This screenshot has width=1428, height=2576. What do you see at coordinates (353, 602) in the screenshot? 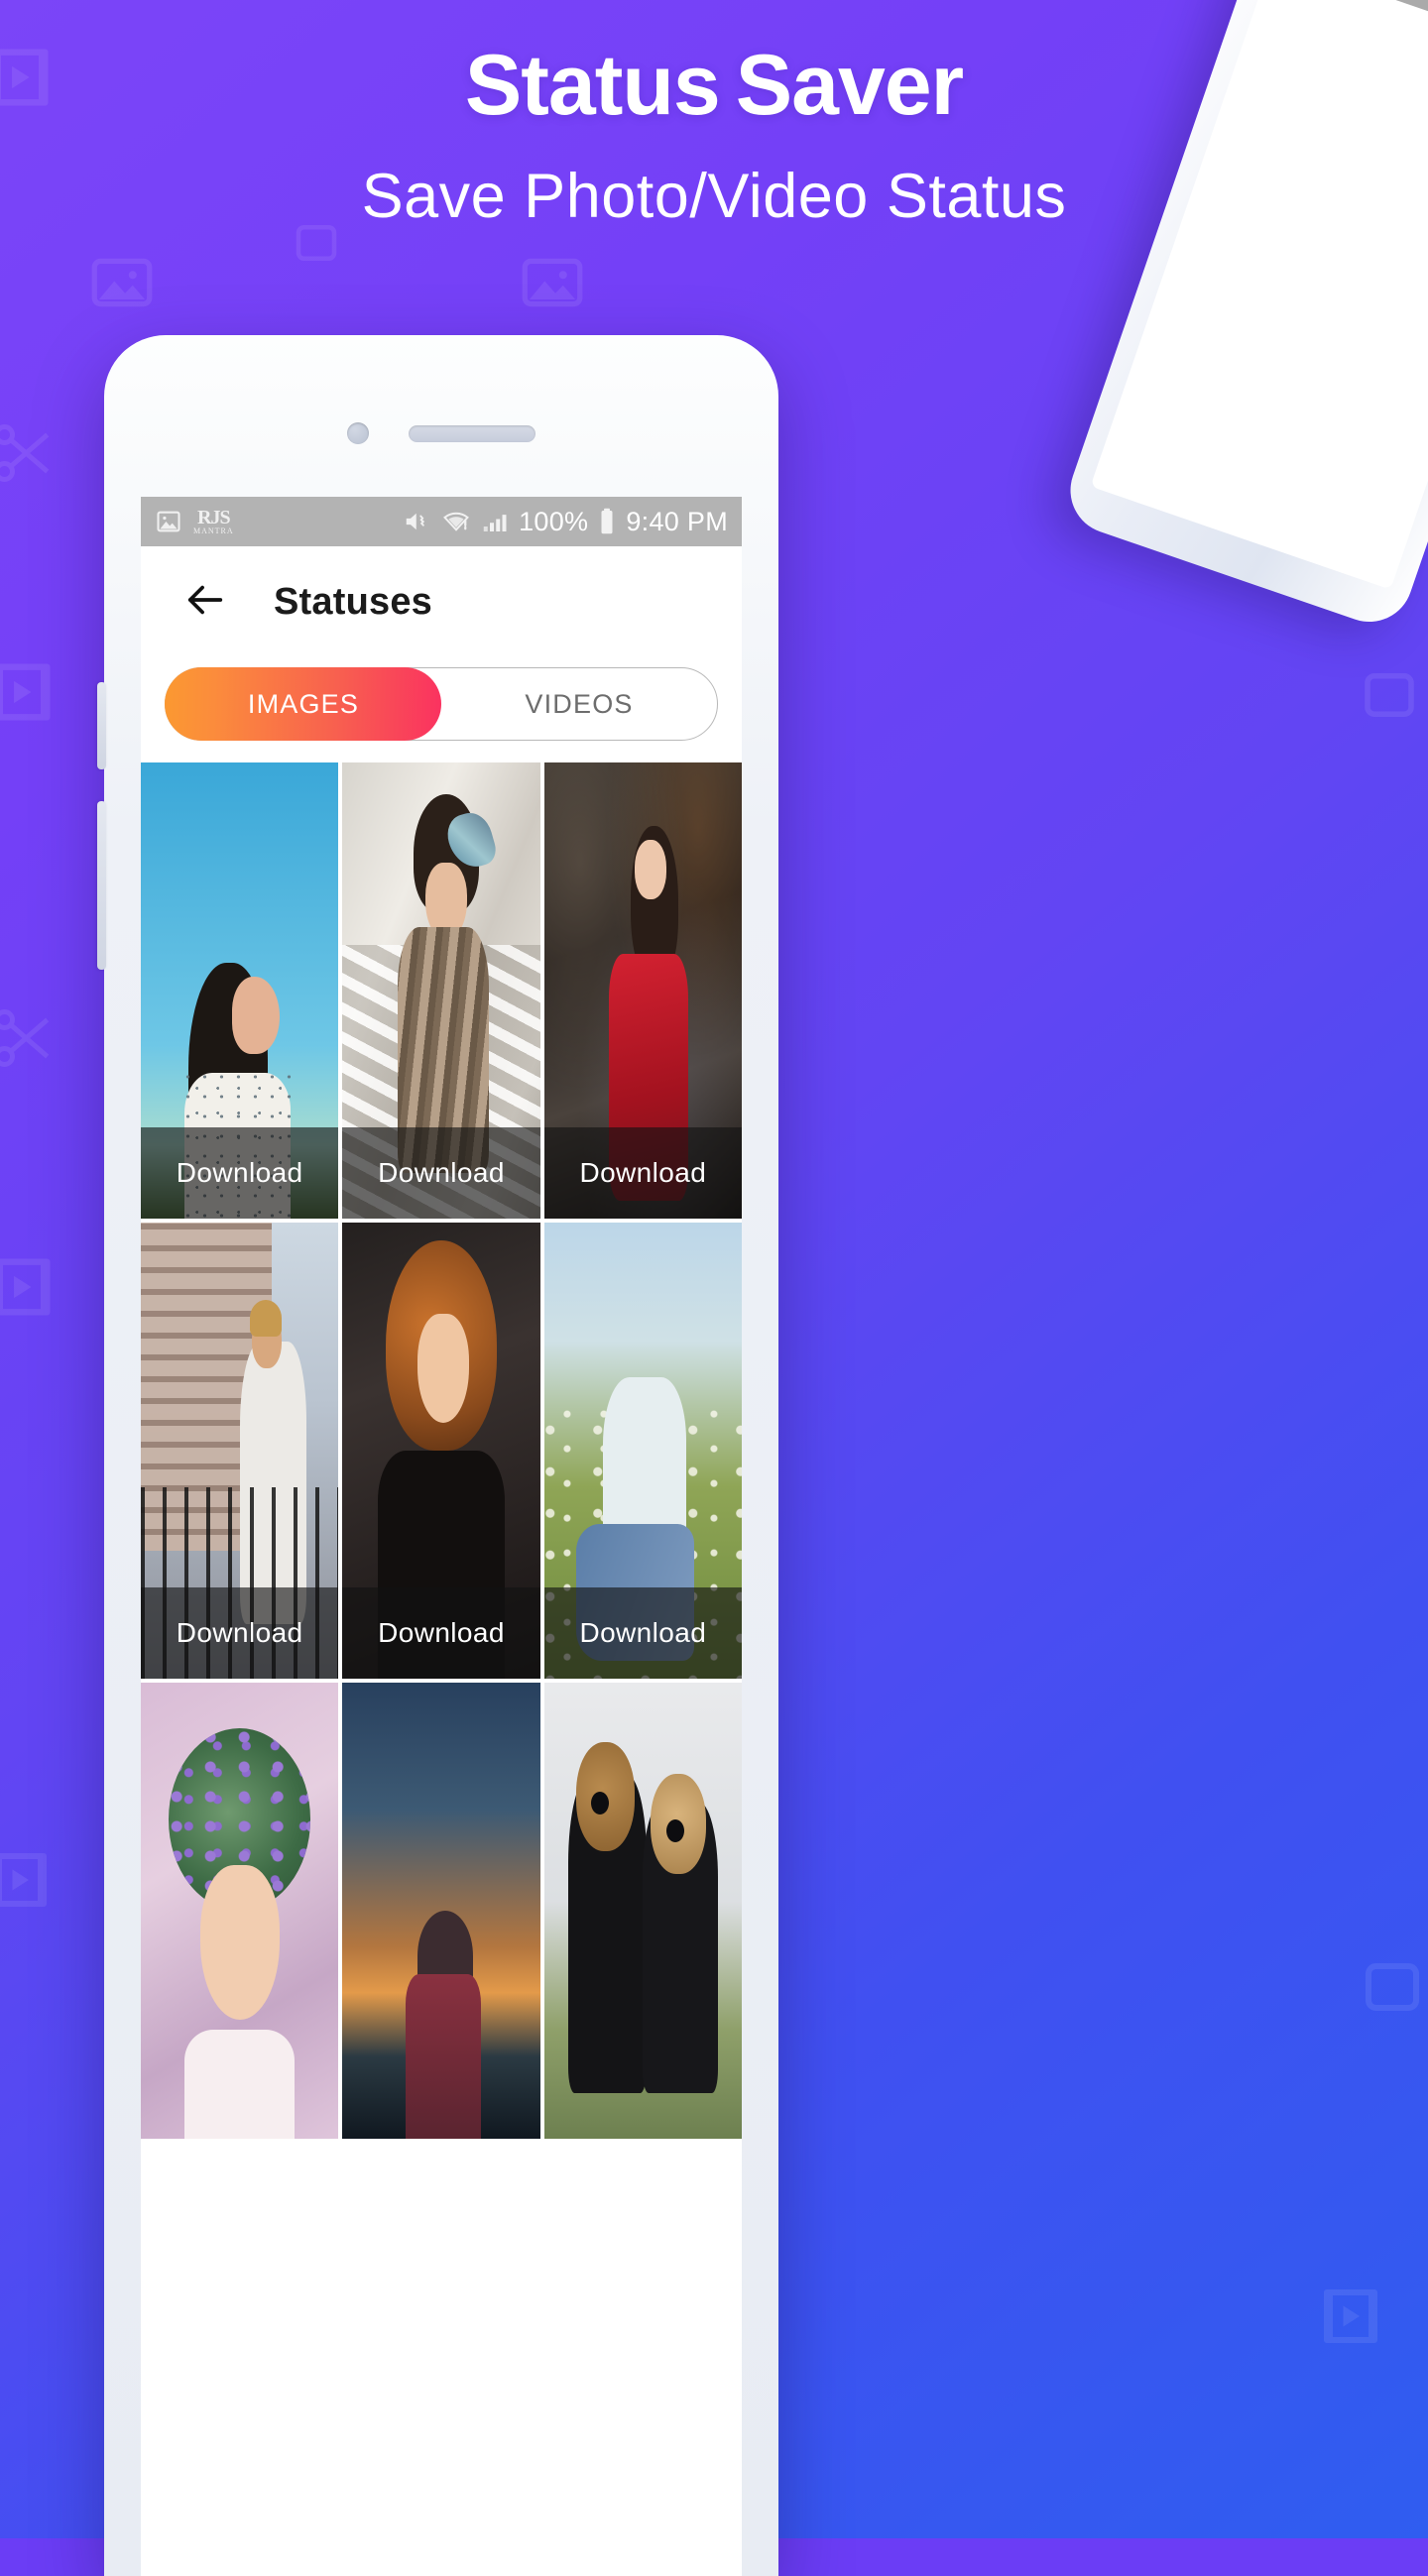
I see `page-title: Statuses` at bounding box center [353, 602].